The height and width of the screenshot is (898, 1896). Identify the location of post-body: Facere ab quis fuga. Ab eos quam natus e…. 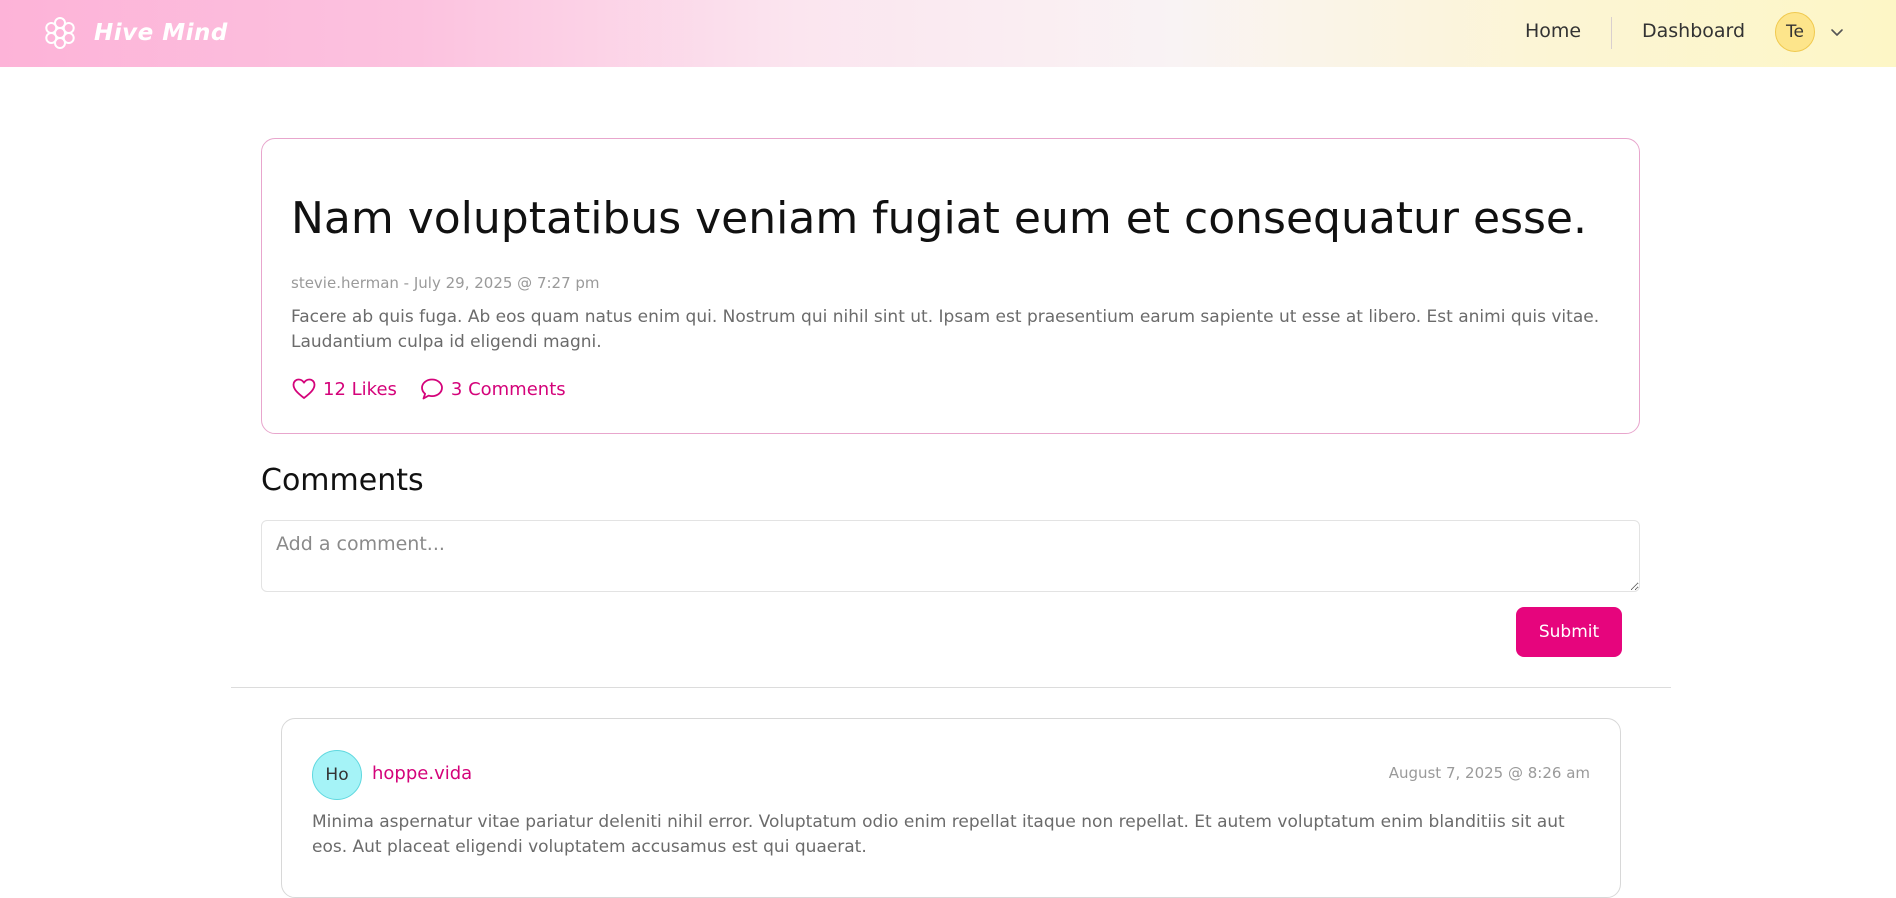
(945, 329).